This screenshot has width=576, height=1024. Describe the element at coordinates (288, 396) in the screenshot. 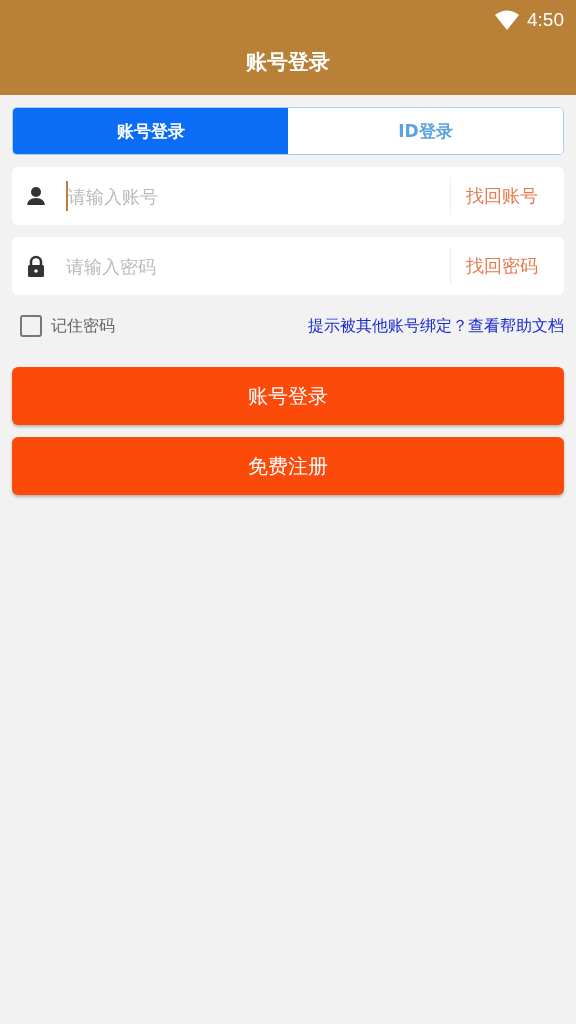

I see `login-button: 账号登录` at that location.